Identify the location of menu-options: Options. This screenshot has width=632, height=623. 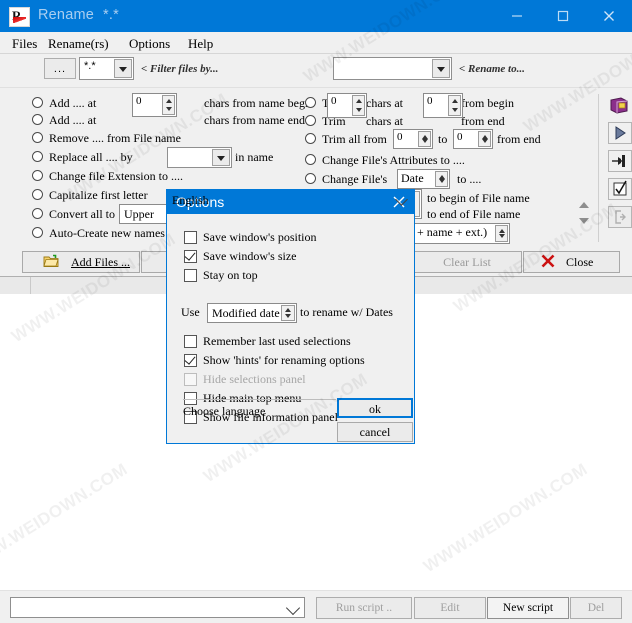
(149, 44).